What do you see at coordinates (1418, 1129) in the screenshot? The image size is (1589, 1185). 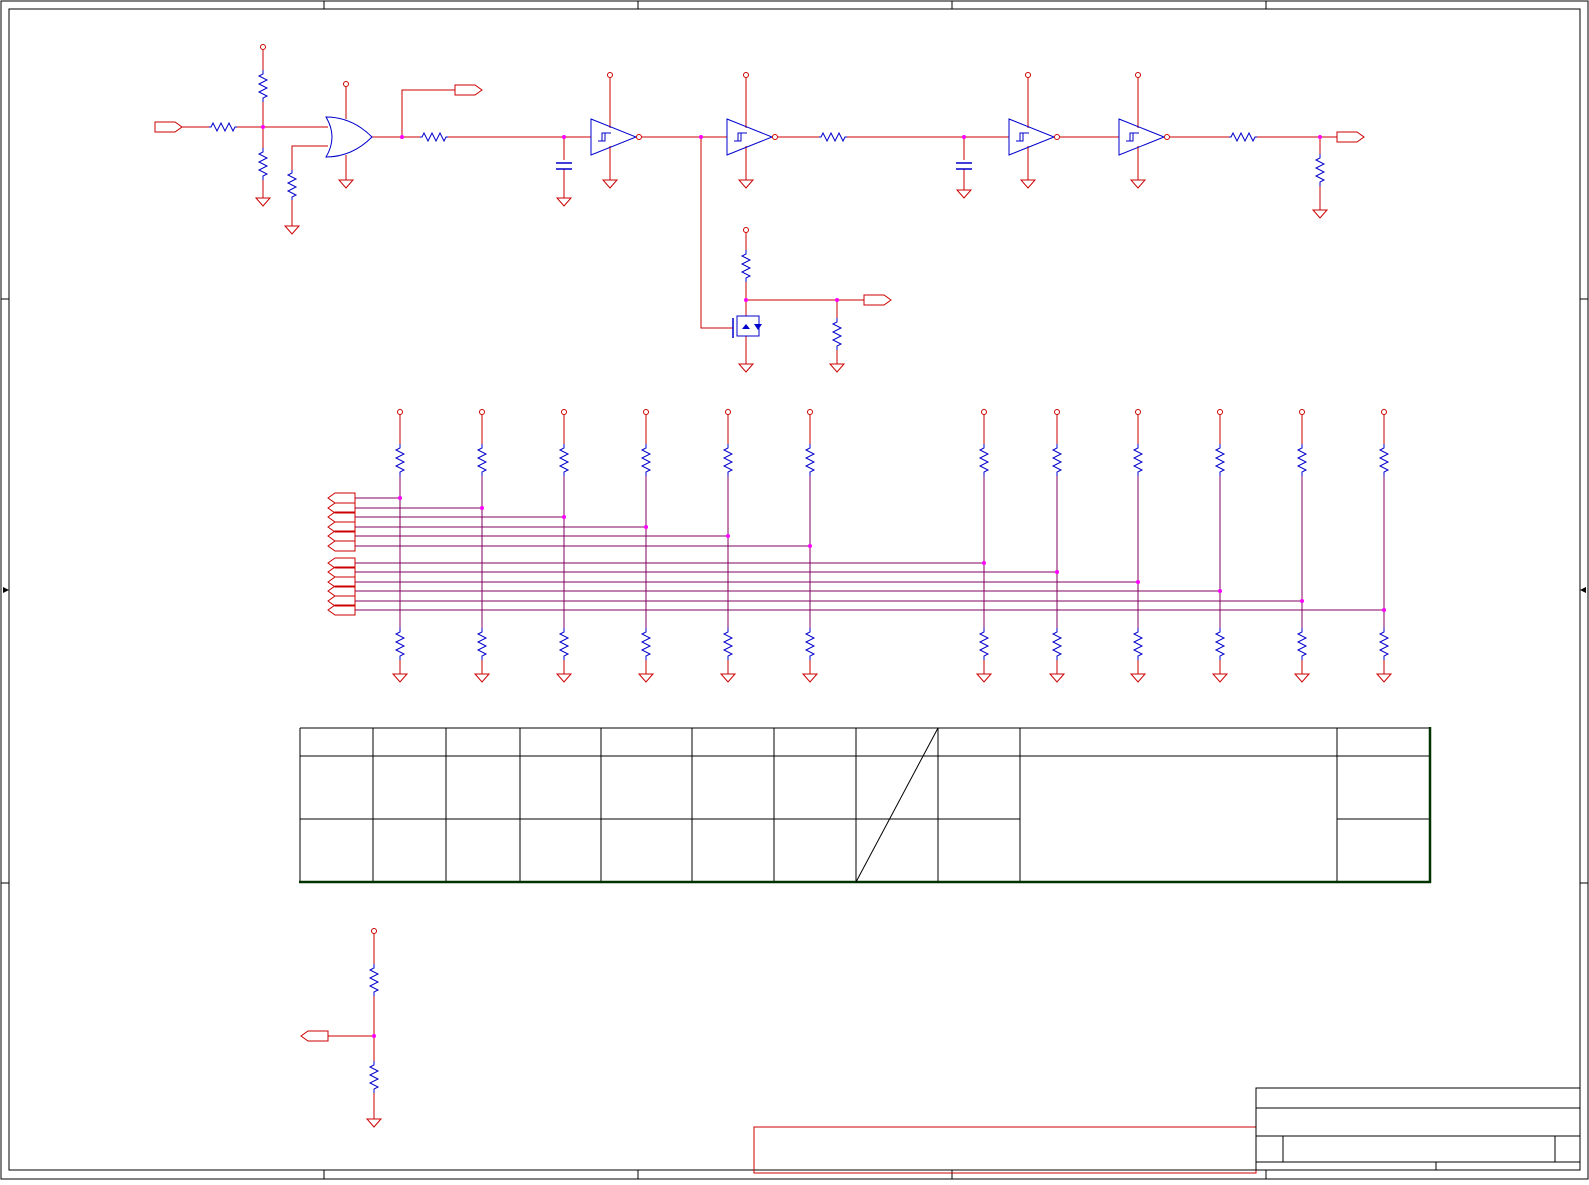 I see `title-block` at bounding box center [1418, 1129].